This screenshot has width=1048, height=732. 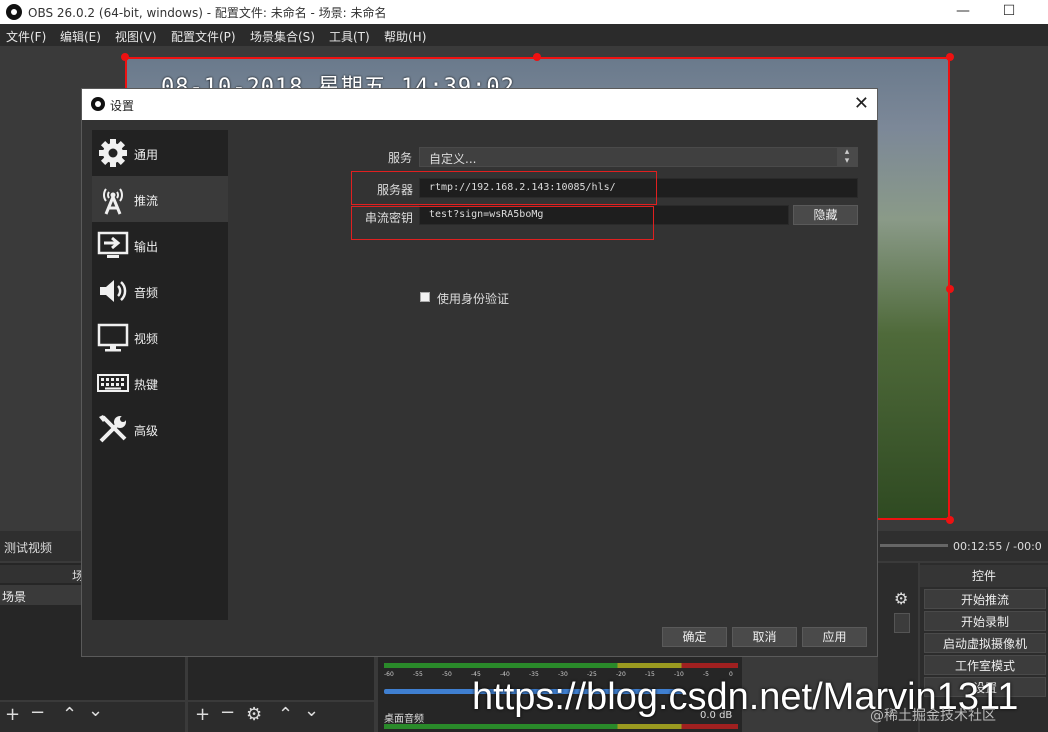 I want to click on watermark-site: @稀土掘金技术社区, so click(x=933, y=716).